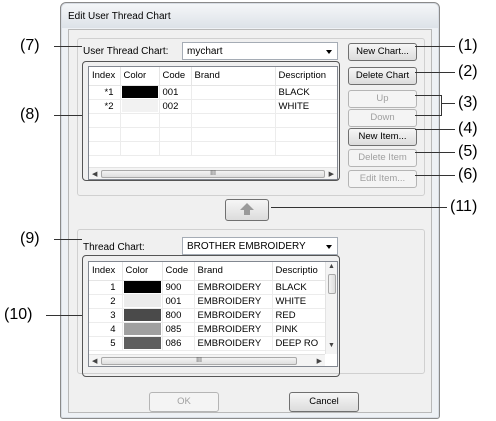  Describe the element at coordinates (30, 45) in the screenshot. I see `callout-7: (7)` at that location.